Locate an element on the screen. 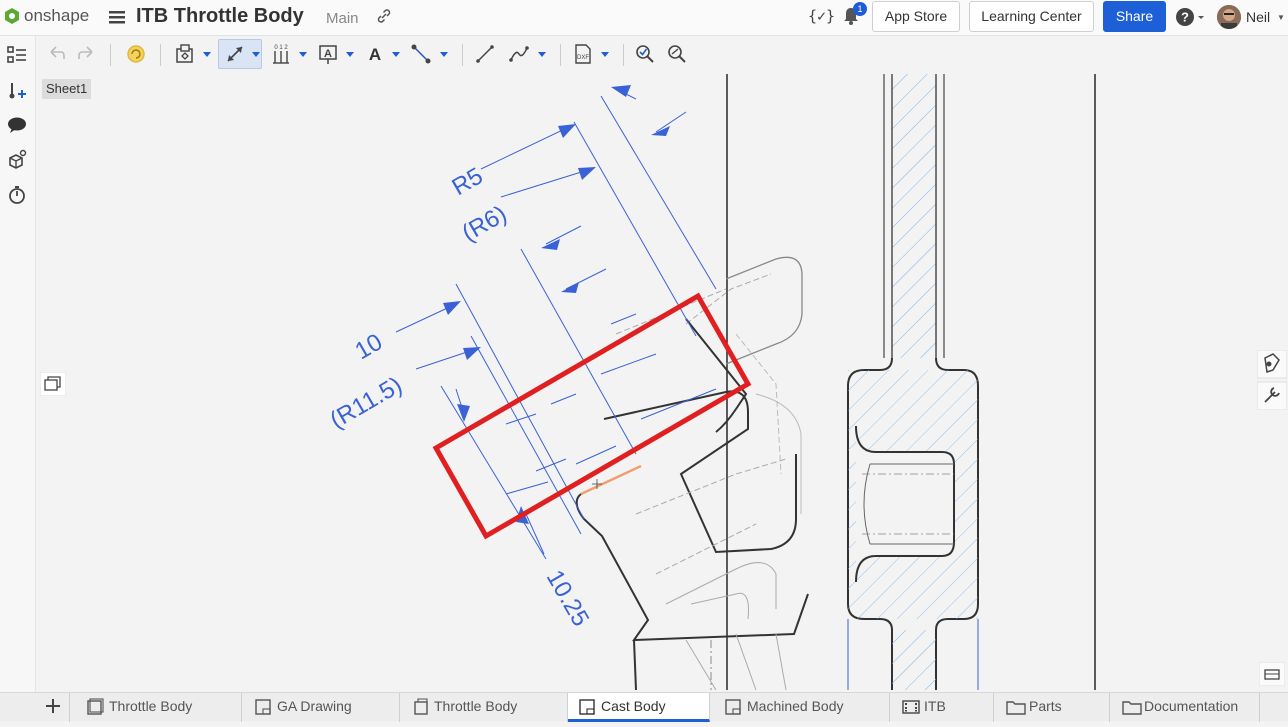 This screenshot has width=1288, height=727. ordinate-dimension-icon: 0 1 2 is located at coordinates (281, 54).